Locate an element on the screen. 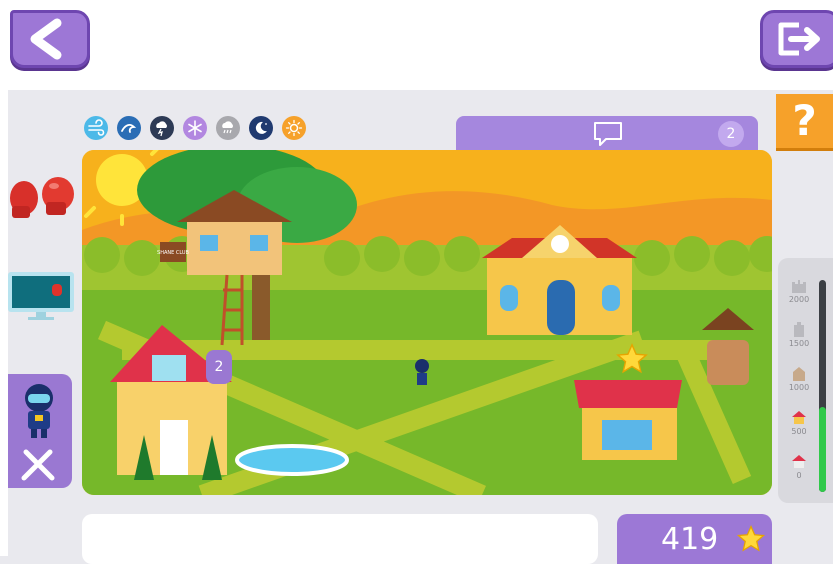  level-0: 0 is located at coordinates (799, 466).